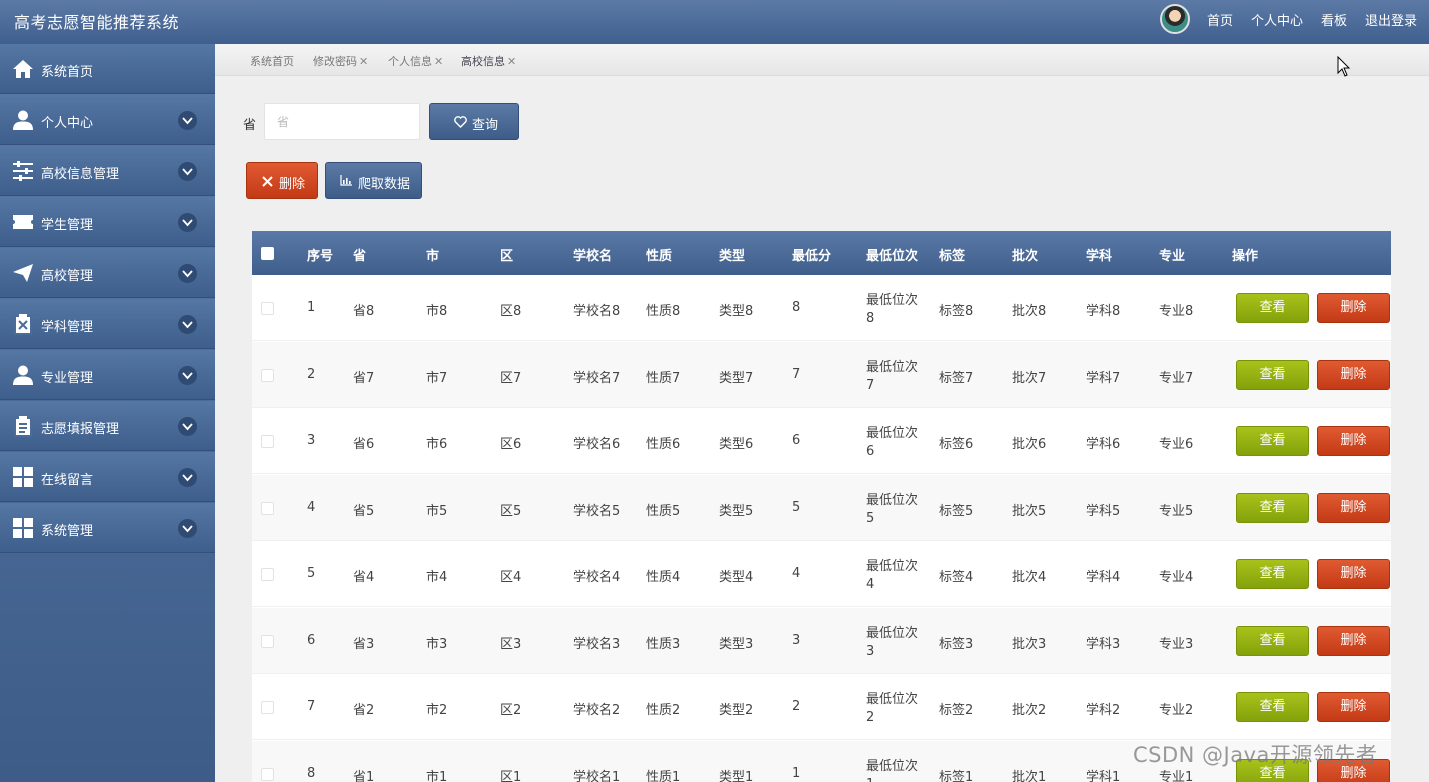 The width and height of the screenshot is (1429, 782). Describe the element at coordinates (870, 385) in the screenshot. I see `cell-min-rank-line2: 7` at that location.